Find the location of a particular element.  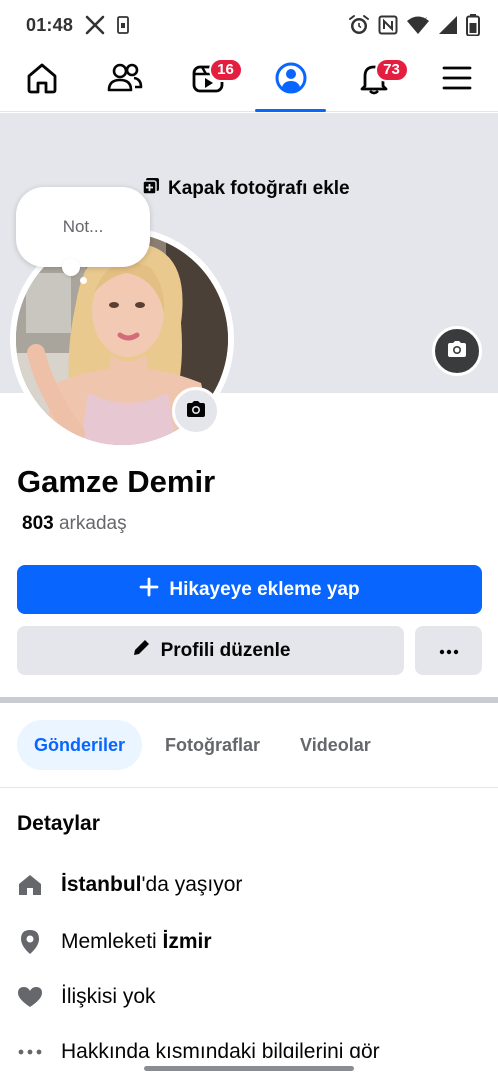

about-row-clip: Hakkında kısmındaki bilgilerini gör is located at coordinates (249, 1044).